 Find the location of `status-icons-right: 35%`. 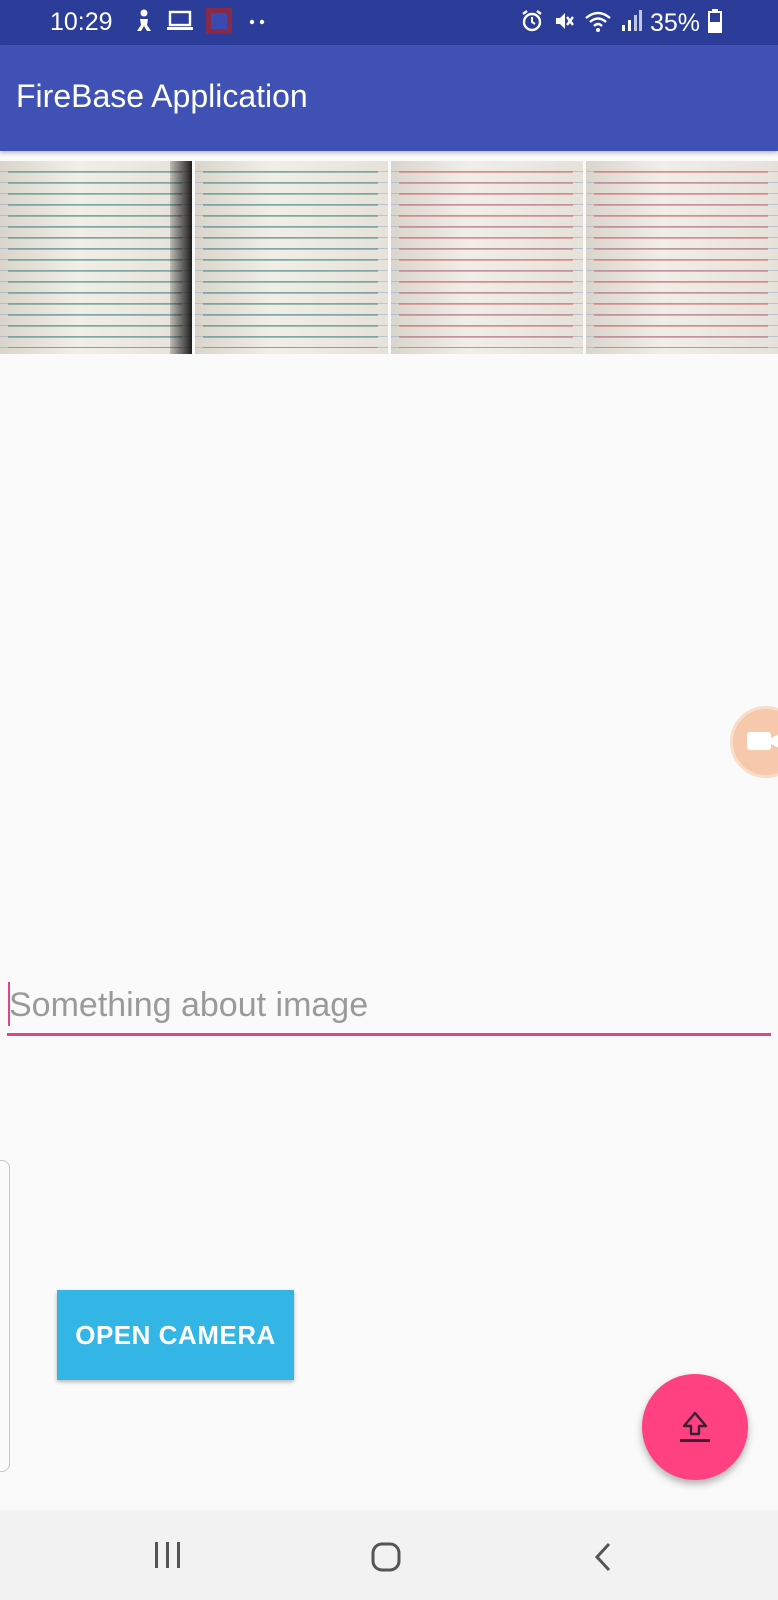

status-icons-right: 35% is located at coordinates (621, 23).